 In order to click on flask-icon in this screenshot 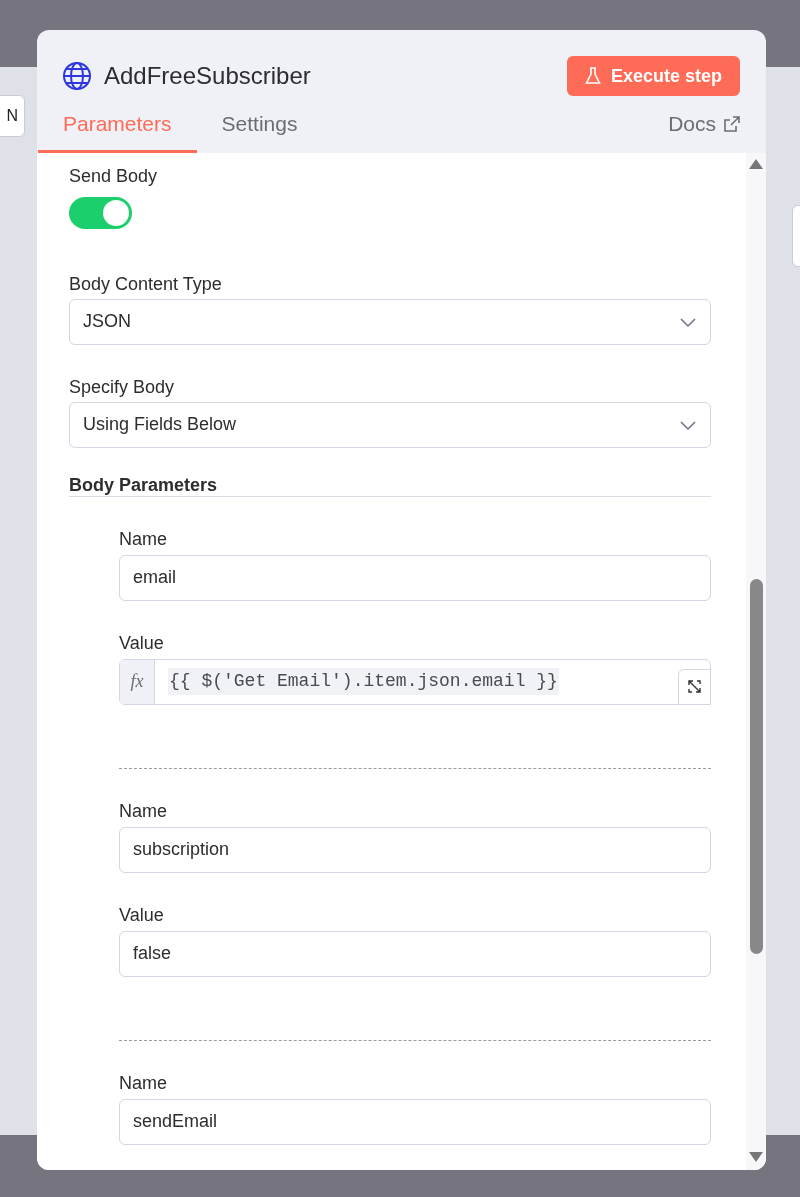, I will do `click(592, 76)`.